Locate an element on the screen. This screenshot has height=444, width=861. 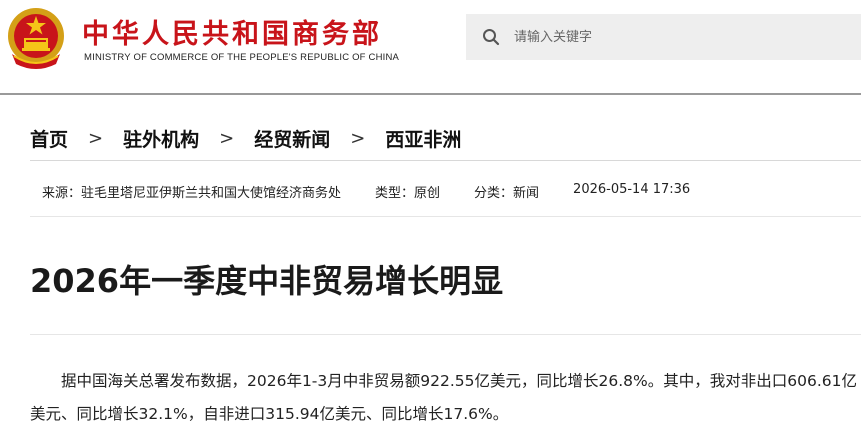
breadcrumb-item-trade-news: 经贸新闻 is located at coordinates (292, 138).